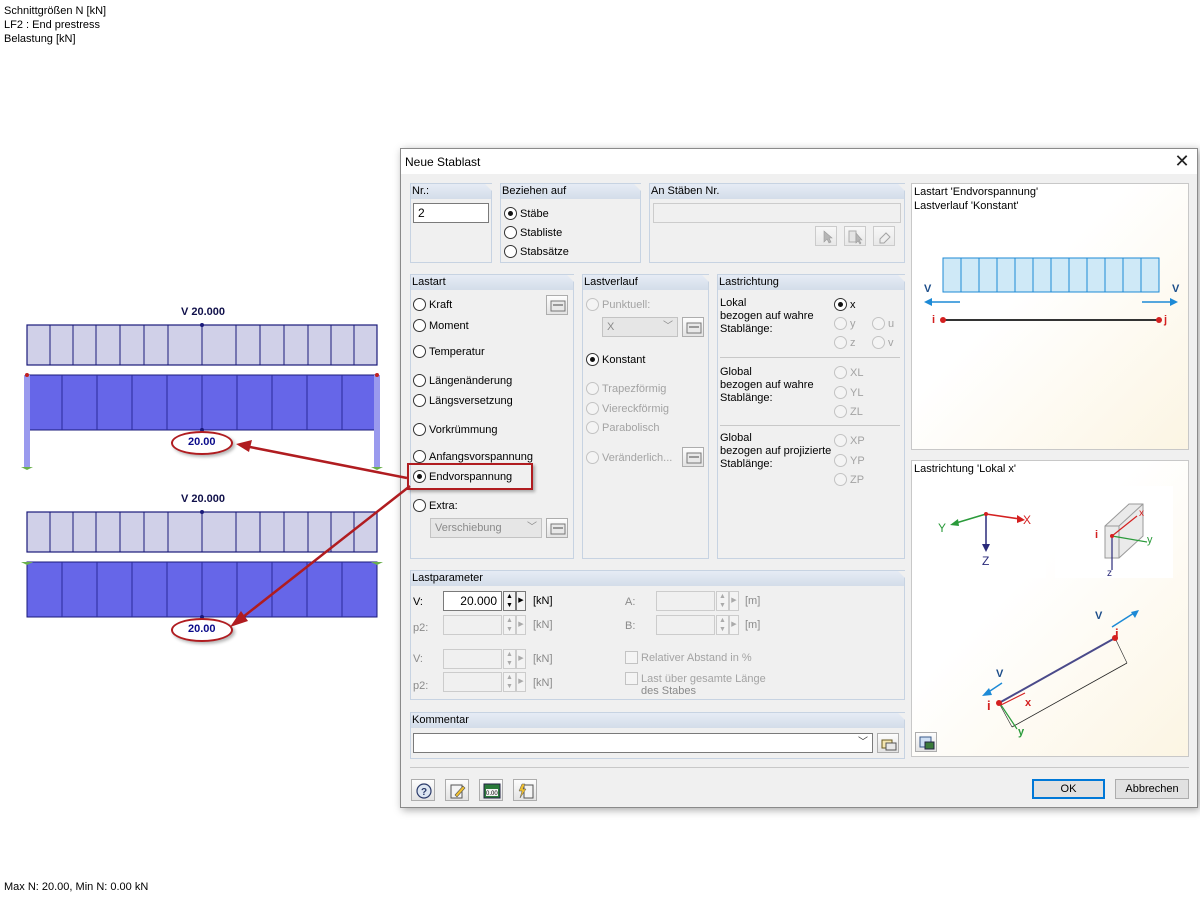 The width and height of the screenshot is (1200, 900). I want to click on cancel-button: Abbrechen, so click(1152, 789).